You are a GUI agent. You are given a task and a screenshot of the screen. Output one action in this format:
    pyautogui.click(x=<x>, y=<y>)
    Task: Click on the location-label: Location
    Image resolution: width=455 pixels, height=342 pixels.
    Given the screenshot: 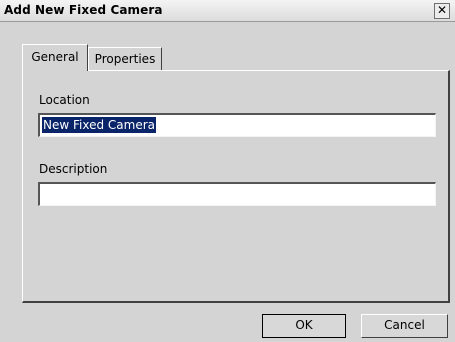 What is the action you would take?
    pyautogui.click(x=64, y=100)
    